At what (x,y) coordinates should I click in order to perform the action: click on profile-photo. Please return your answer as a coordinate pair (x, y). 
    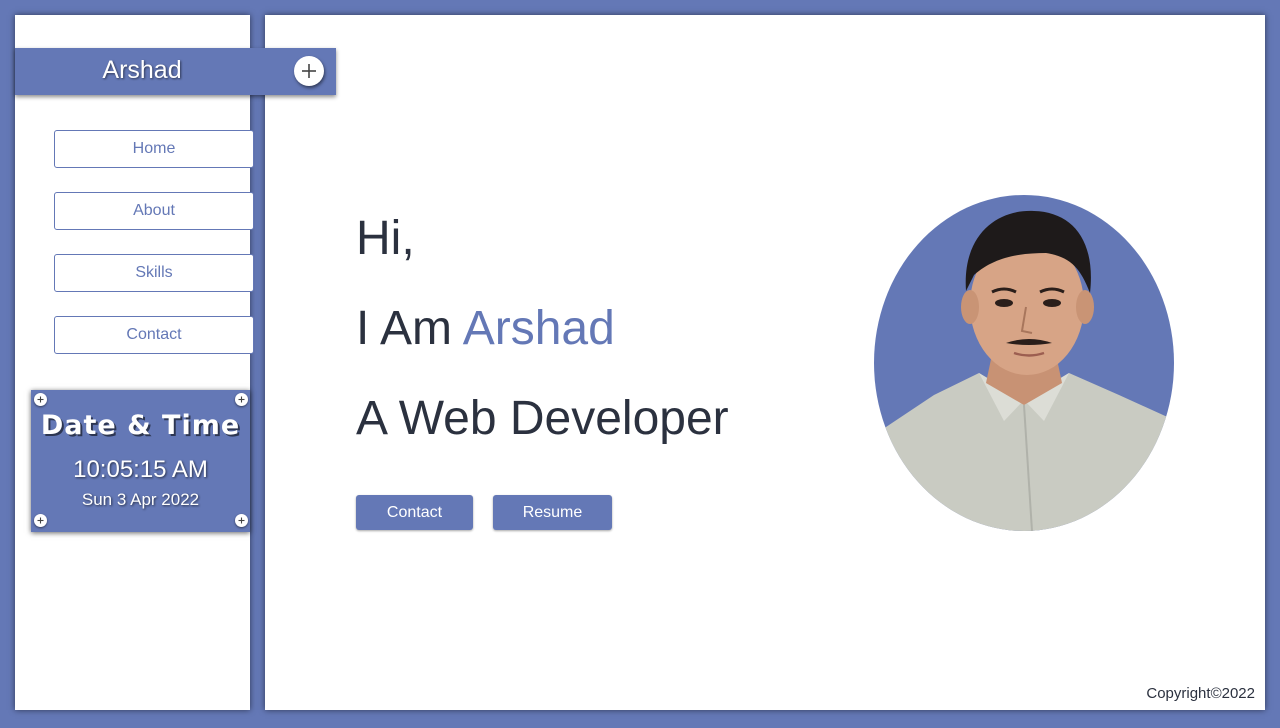
    Looking at the image, I should click on (1024, 363).